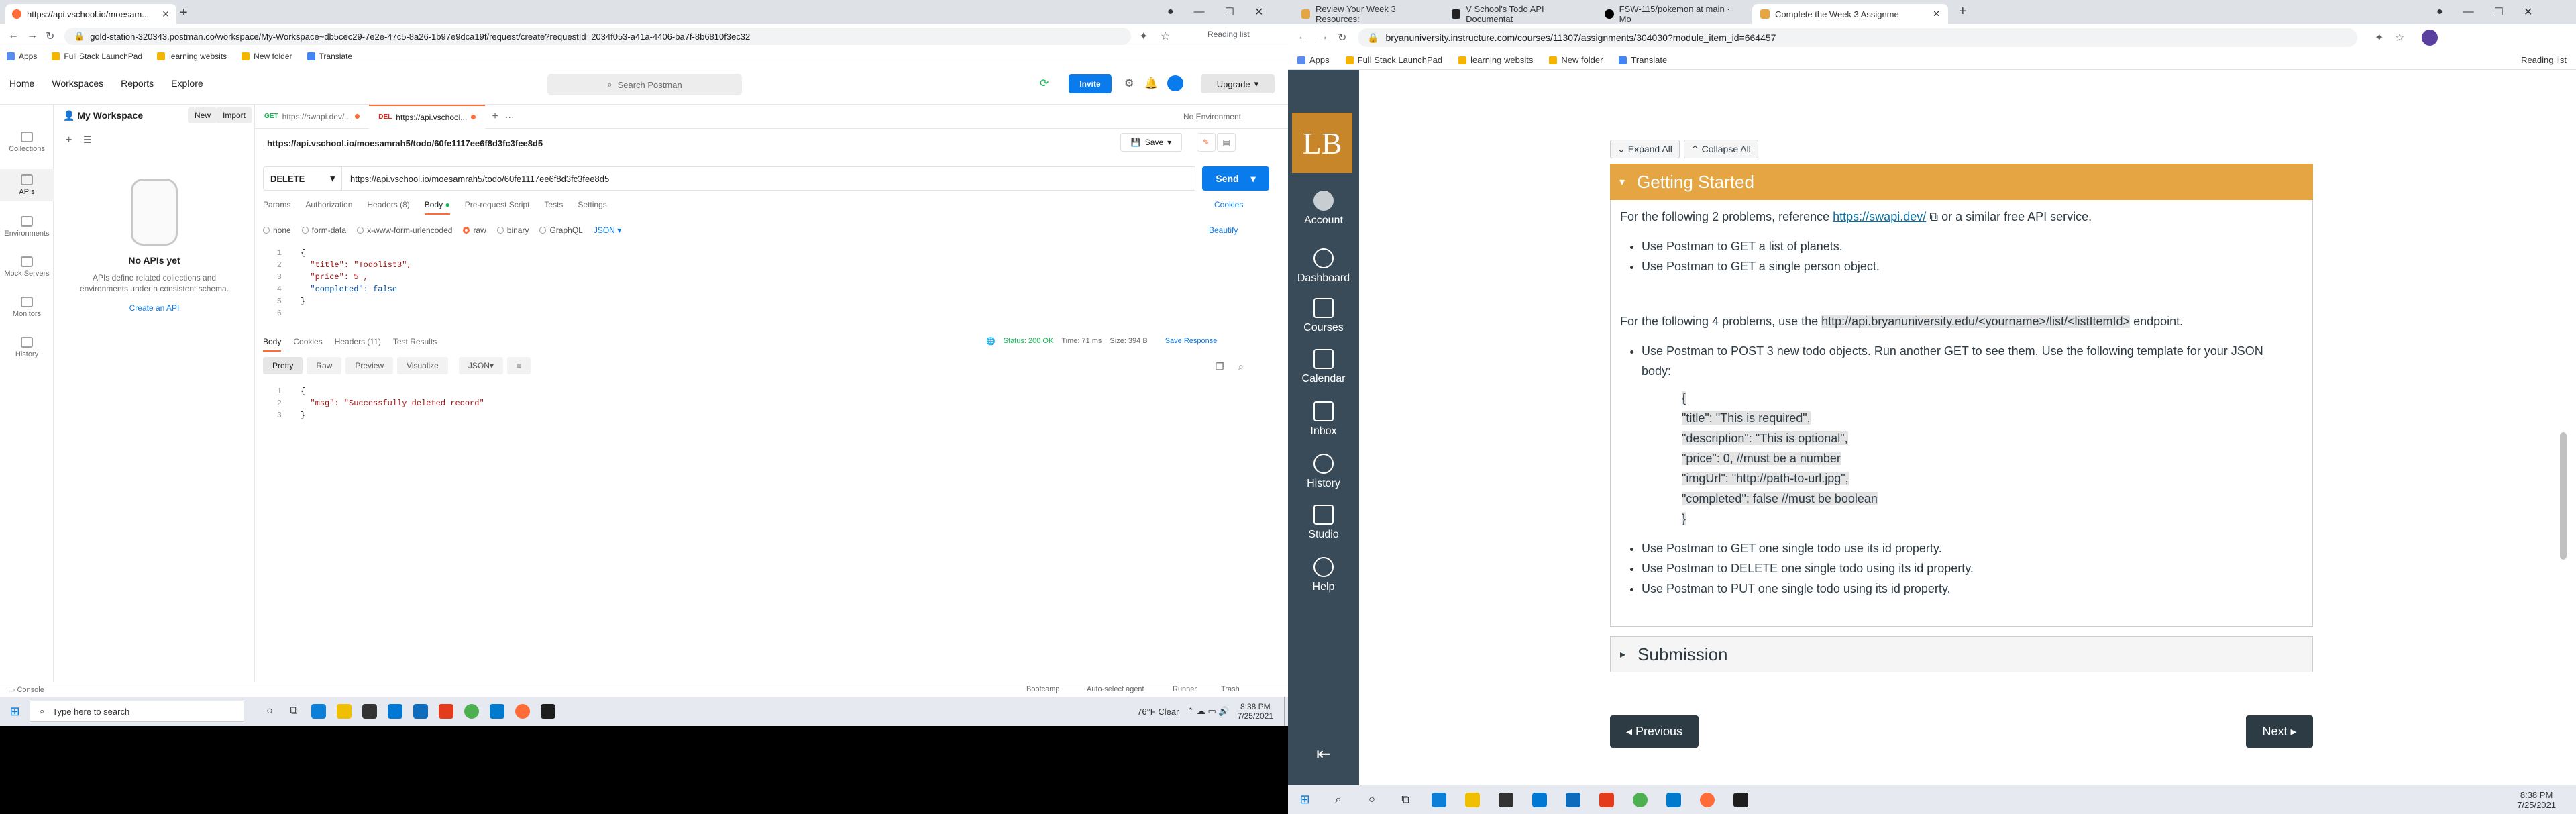  I want to click on runner-button: Runner, so click(1185, 689).